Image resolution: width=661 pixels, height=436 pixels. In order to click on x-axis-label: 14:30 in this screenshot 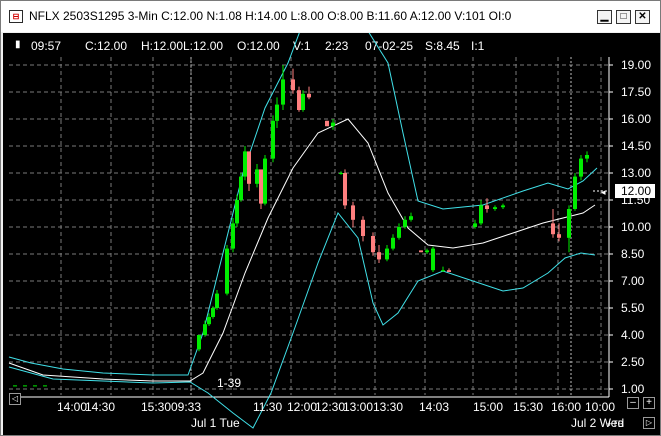, I will do `click(100, 407)`.